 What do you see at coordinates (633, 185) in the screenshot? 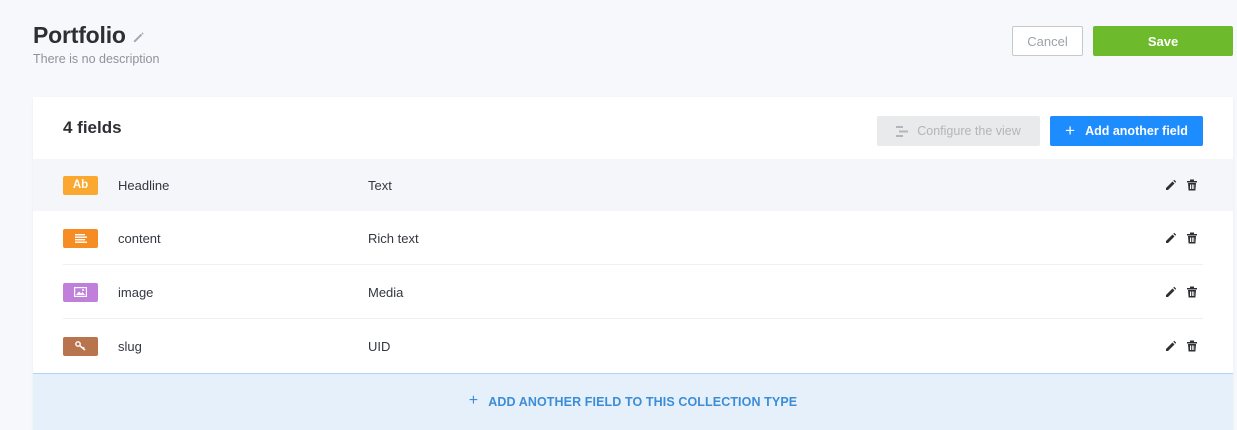
I see `field-row: Ab Headline Text` at bounding box center [633, 185].